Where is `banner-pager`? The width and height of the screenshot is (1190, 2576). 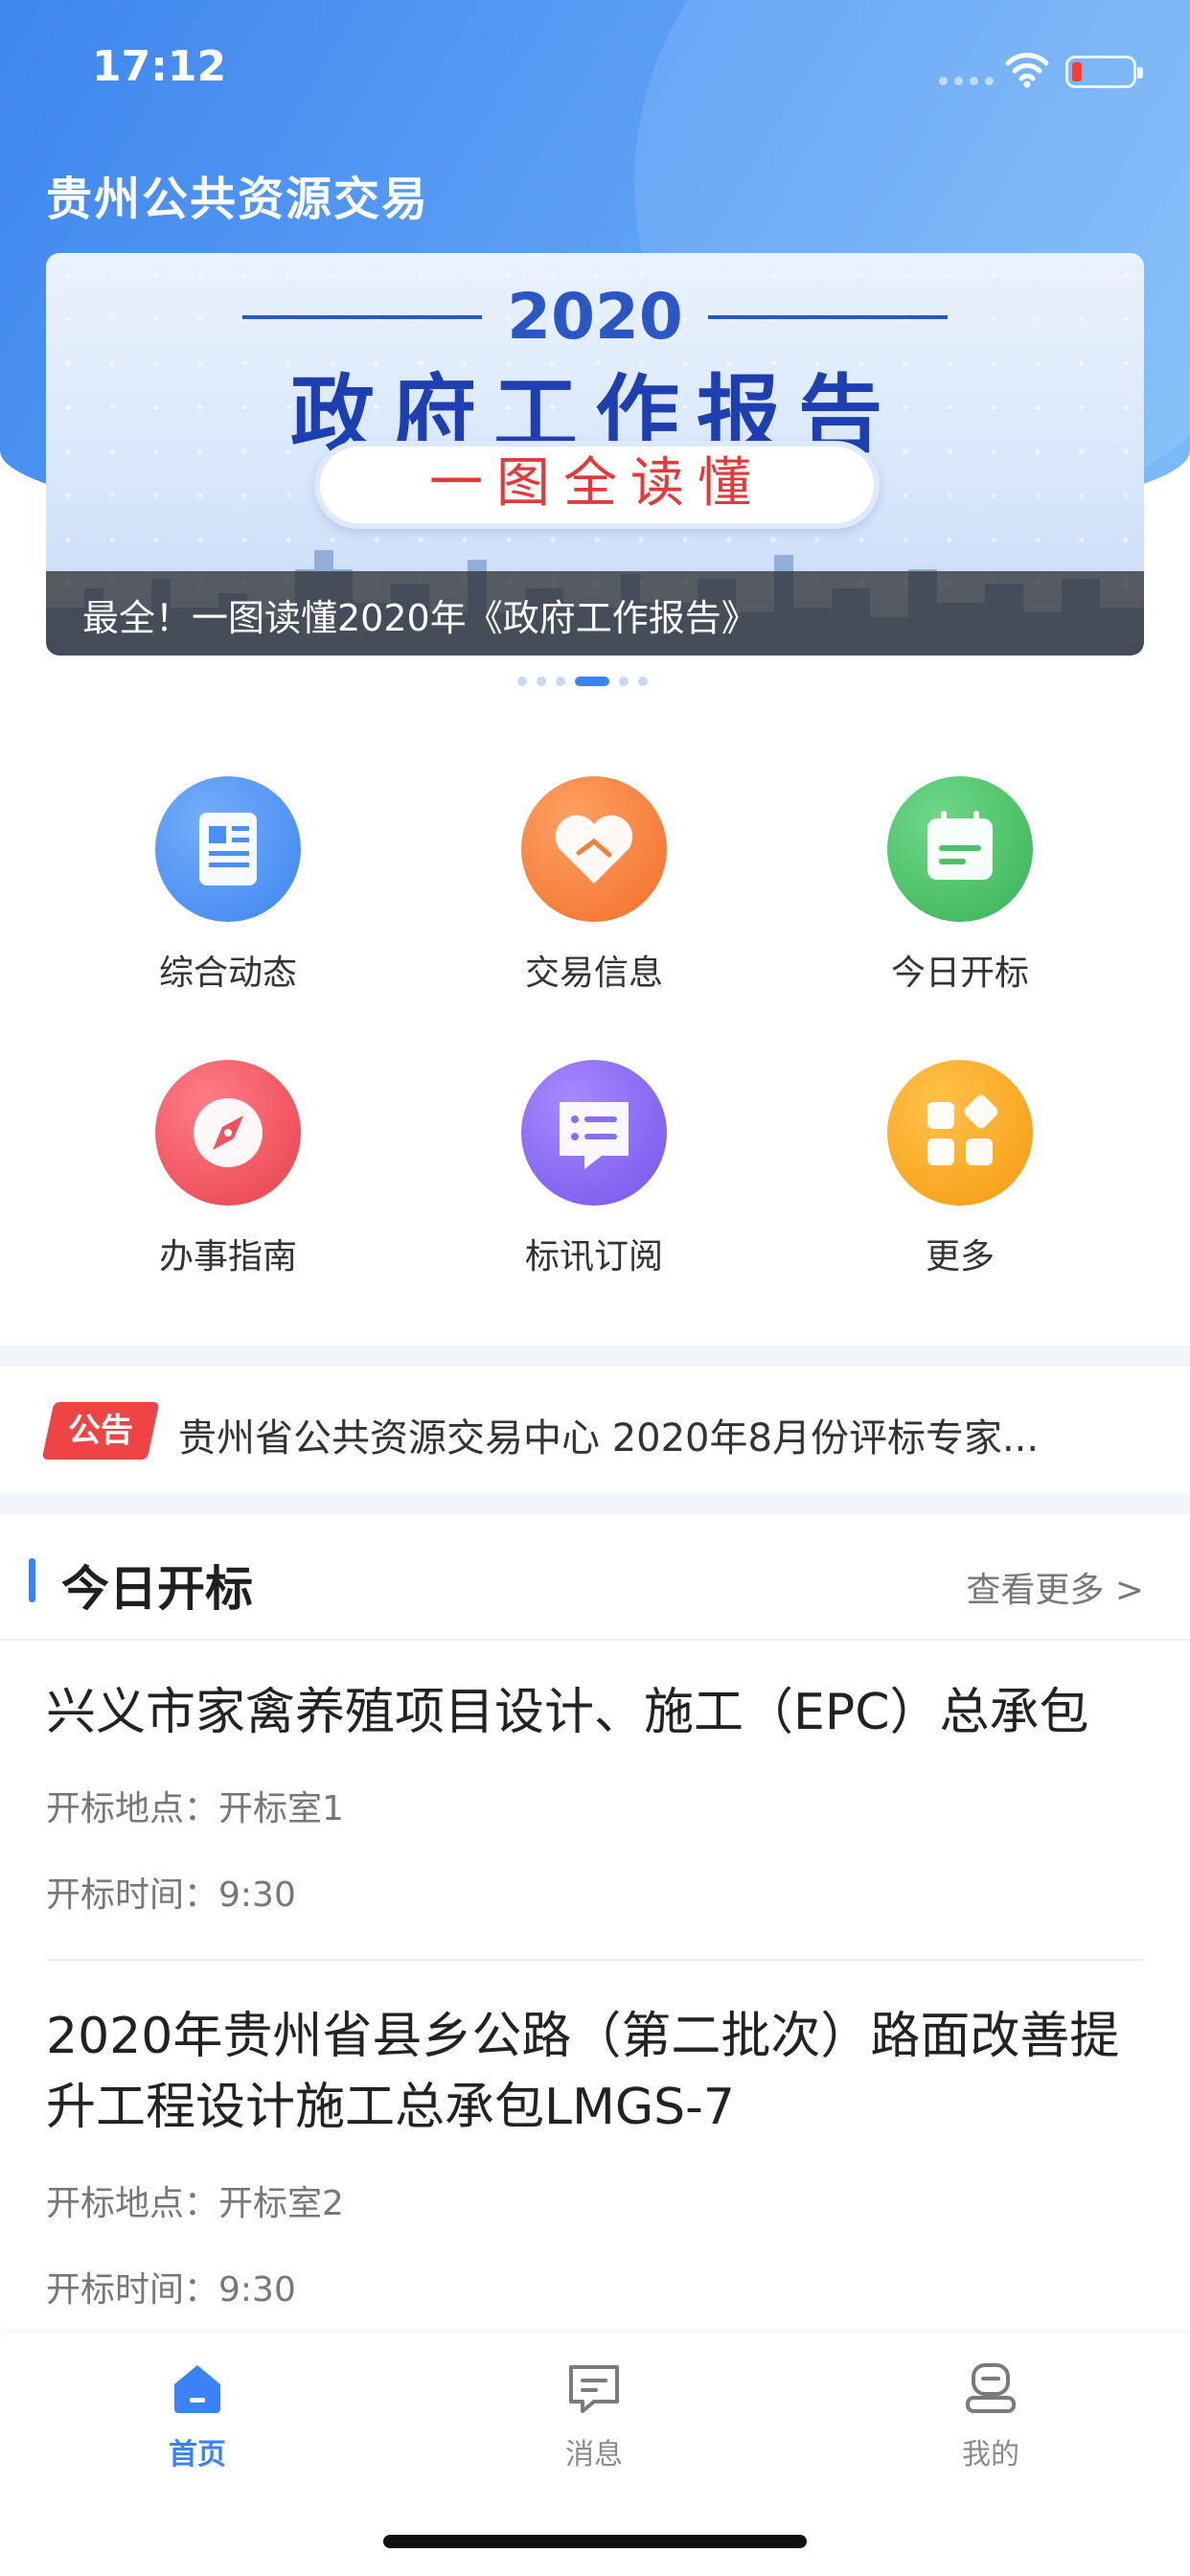 banner-pager is located at coordinates (583, 681).